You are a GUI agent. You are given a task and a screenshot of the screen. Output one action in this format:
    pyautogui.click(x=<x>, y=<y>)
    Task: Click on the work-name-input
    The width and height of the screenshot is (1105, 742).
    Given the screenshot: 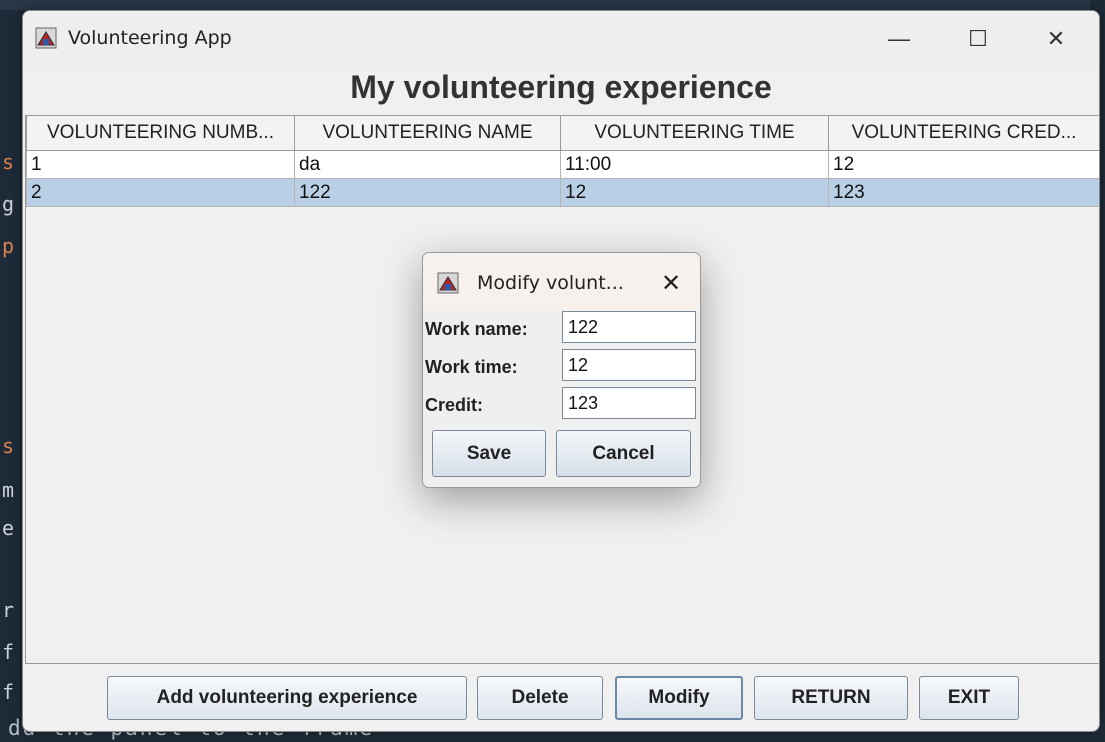 What is the action you would take?
    pyautogui.click(x=629, y=327)
    